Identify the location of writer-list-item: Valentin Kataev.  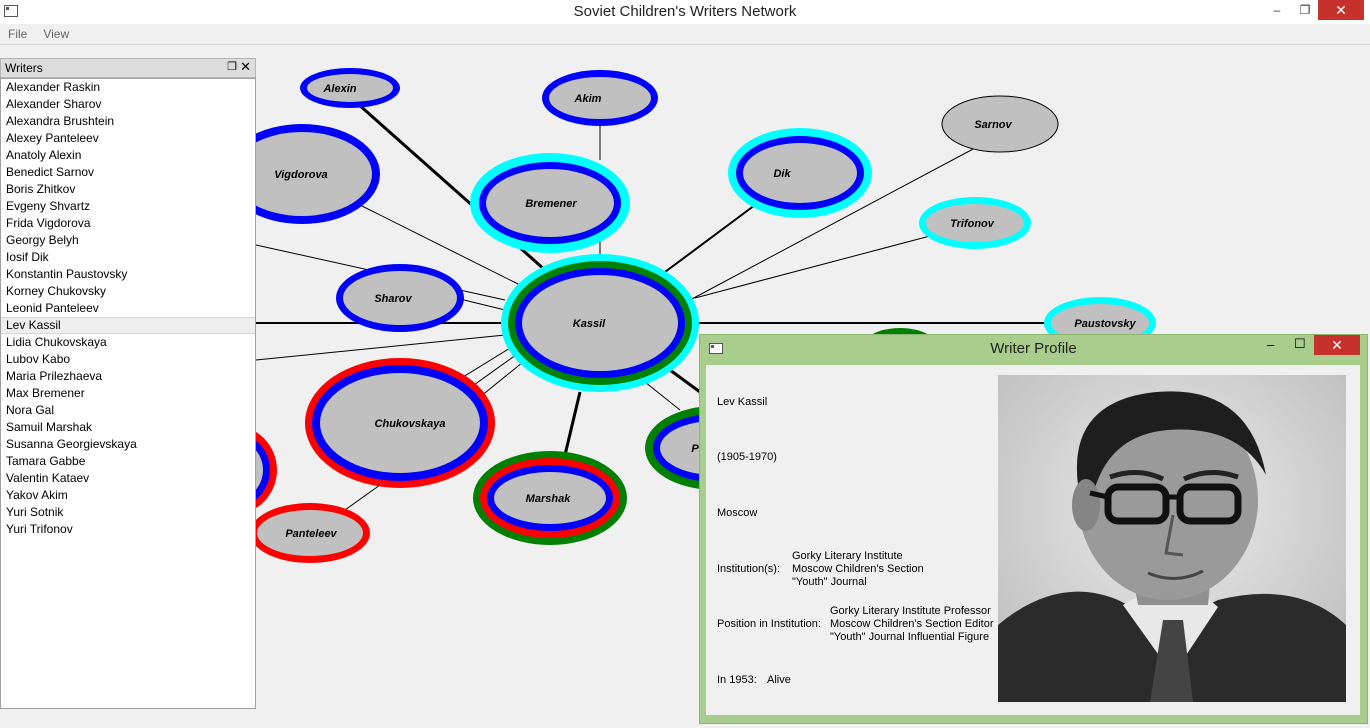
(128, 478).